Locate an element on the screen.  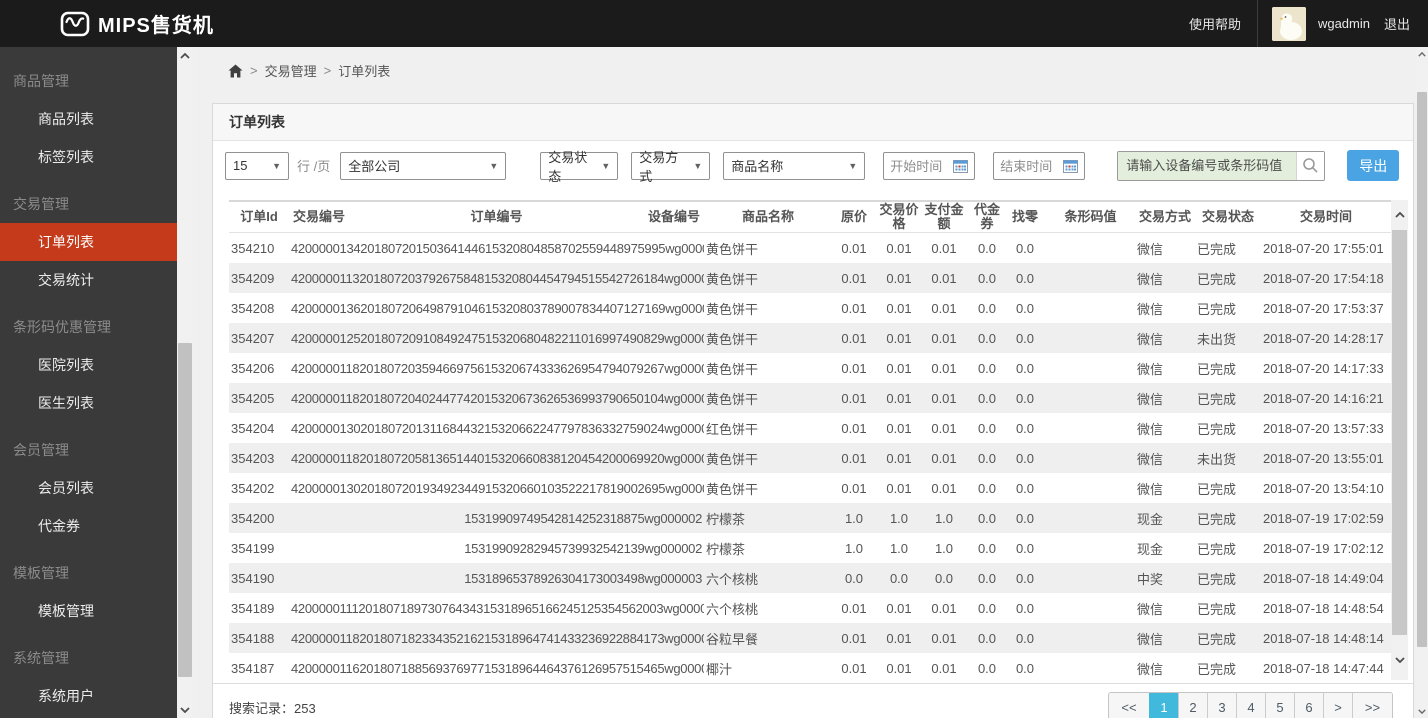
home-icon is located at coordinates (235, 71).